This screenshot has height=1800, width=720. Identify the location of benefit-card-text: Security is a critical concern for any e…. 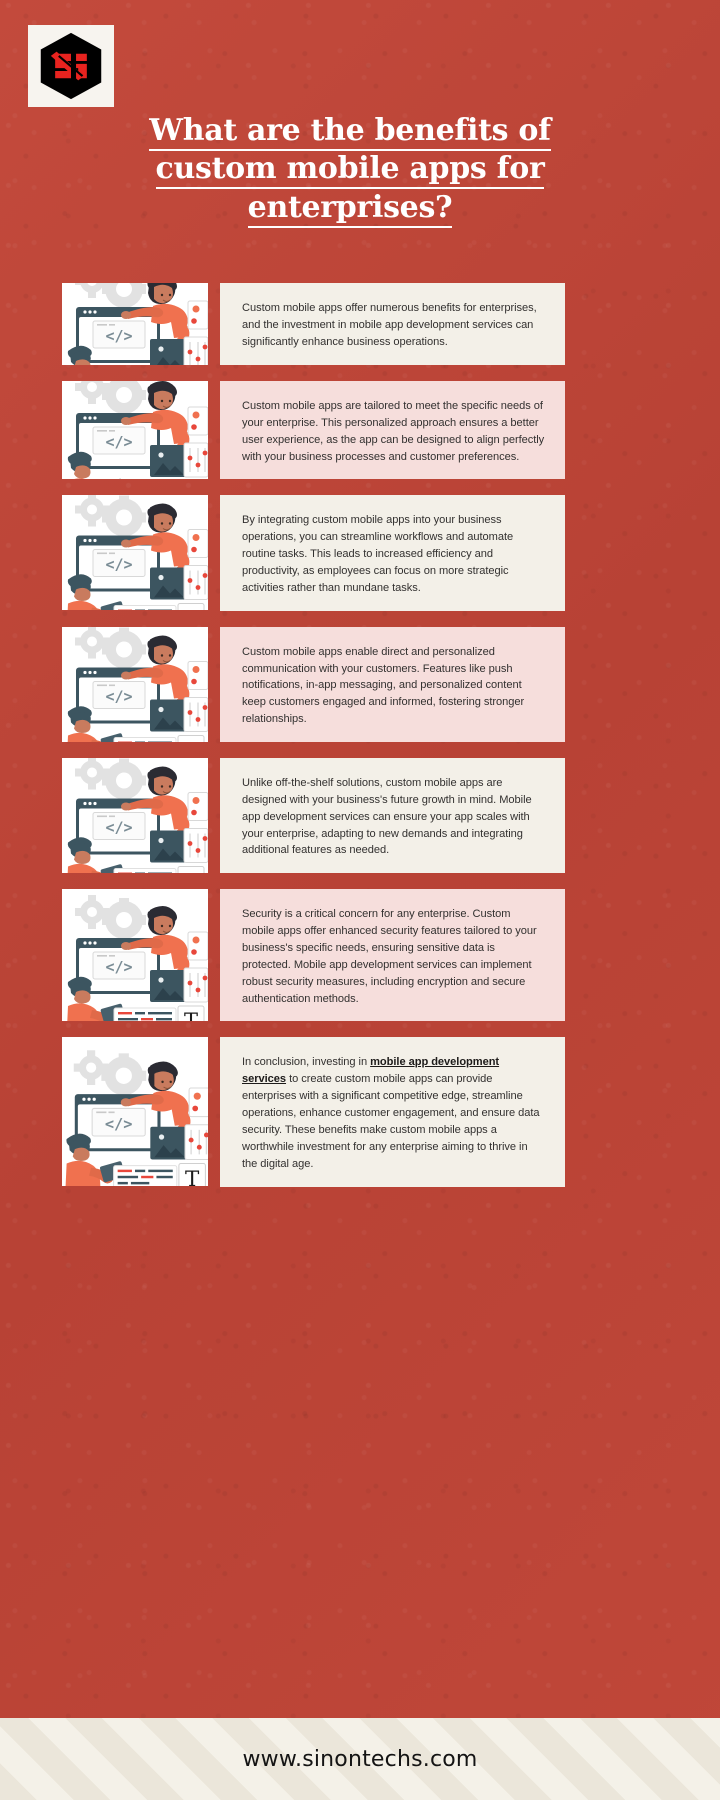
(392, 955).